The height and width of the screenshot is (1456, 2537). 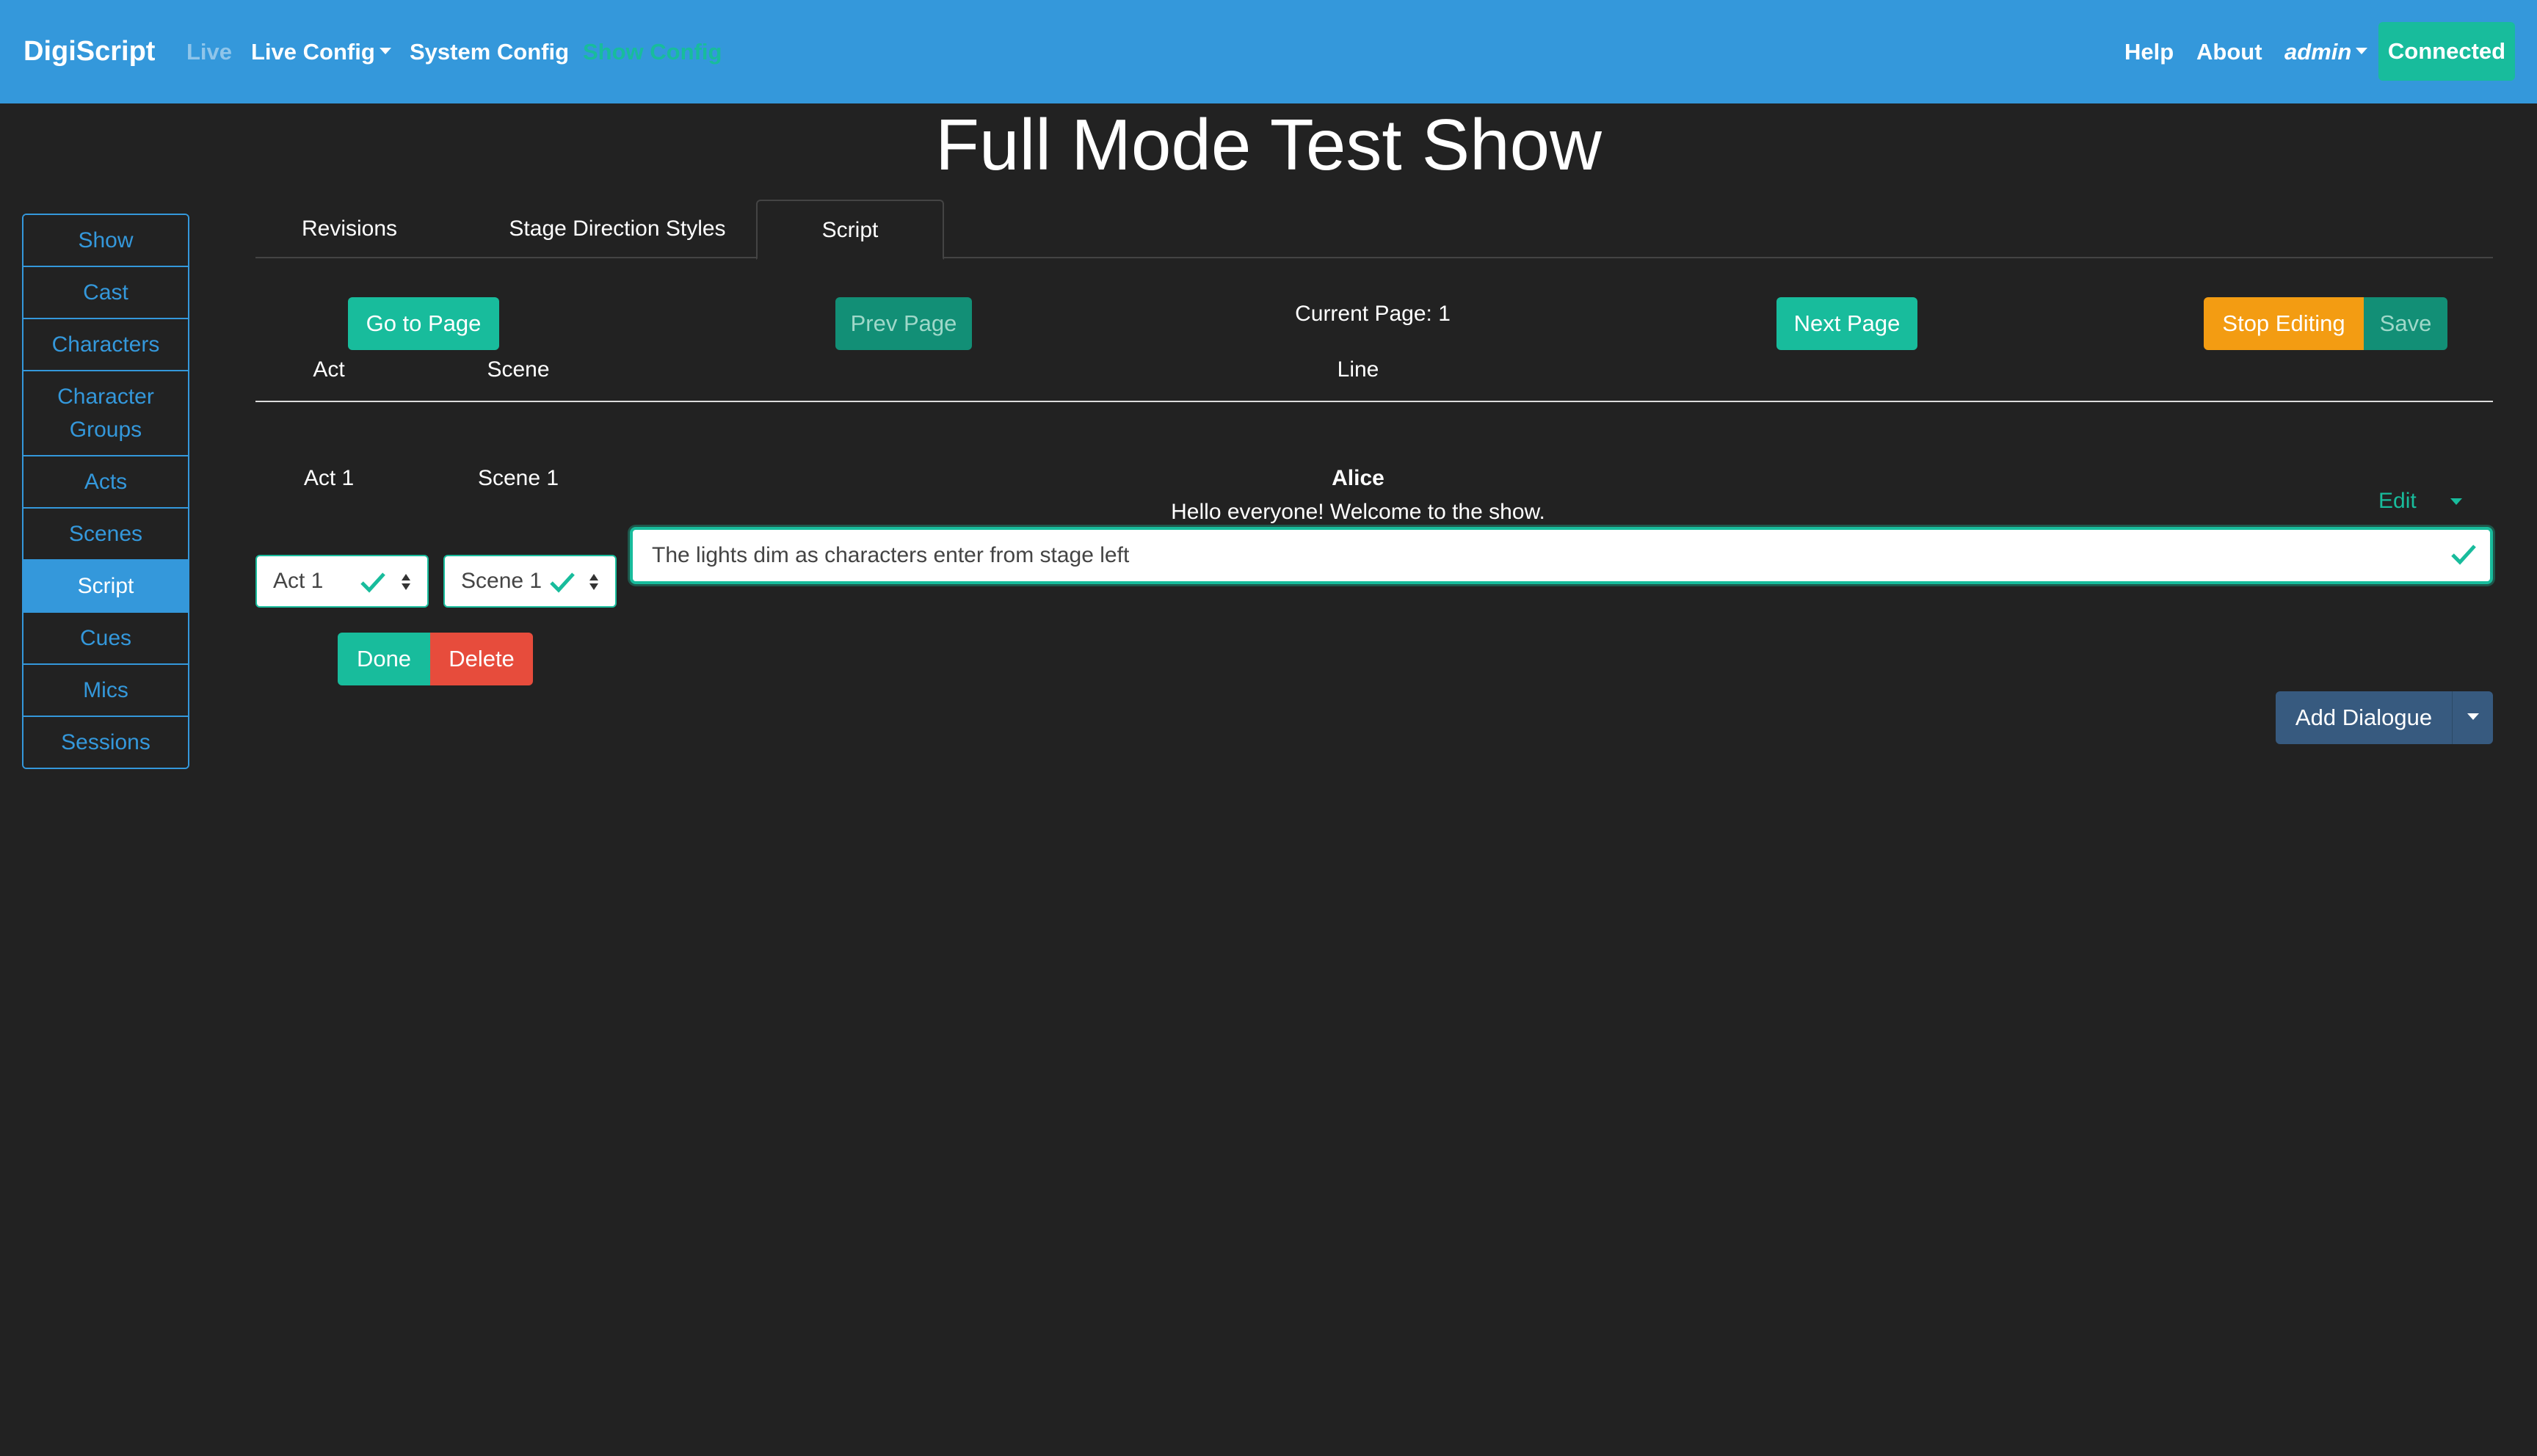 I want to click on sidebar-item-script: Script, so click(x=106, y=587).